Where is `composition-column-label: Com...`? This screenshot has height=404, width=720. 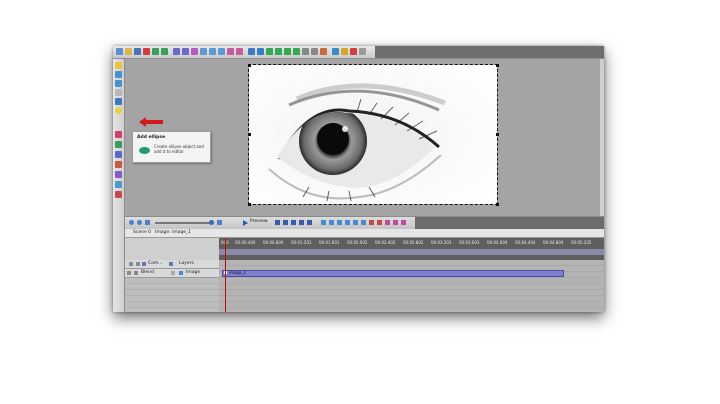
composition-column-label: Com... is located at coordinates (155, 263).